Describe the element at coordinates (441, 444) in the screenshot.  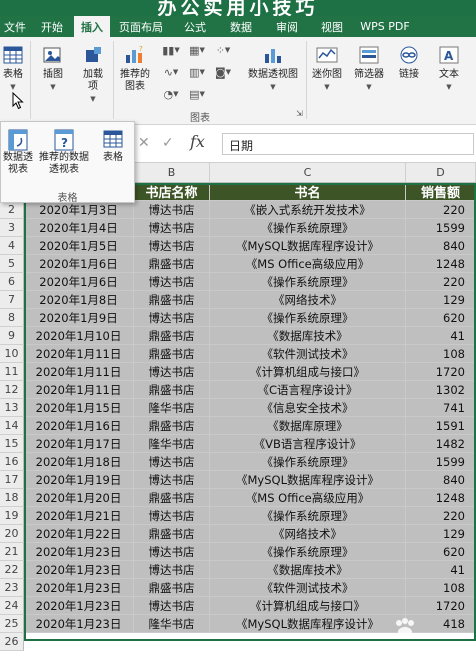
I see `sales-cell: 1482` at that location.